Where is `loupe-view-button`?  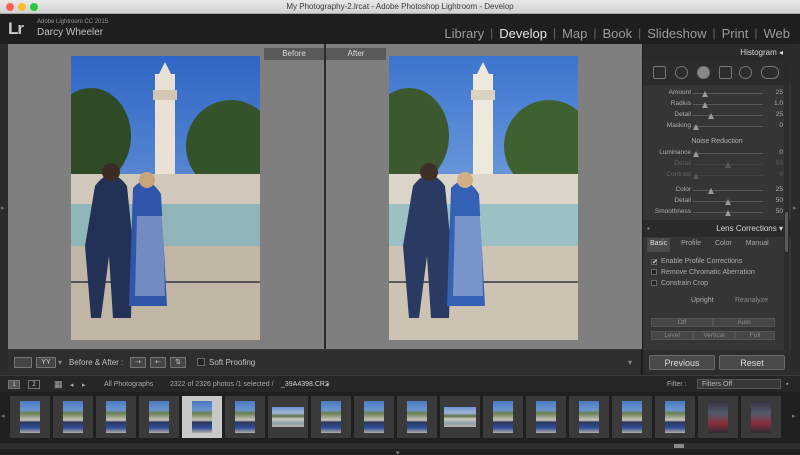 loupe-view-button is located at coordinates (23, 362).